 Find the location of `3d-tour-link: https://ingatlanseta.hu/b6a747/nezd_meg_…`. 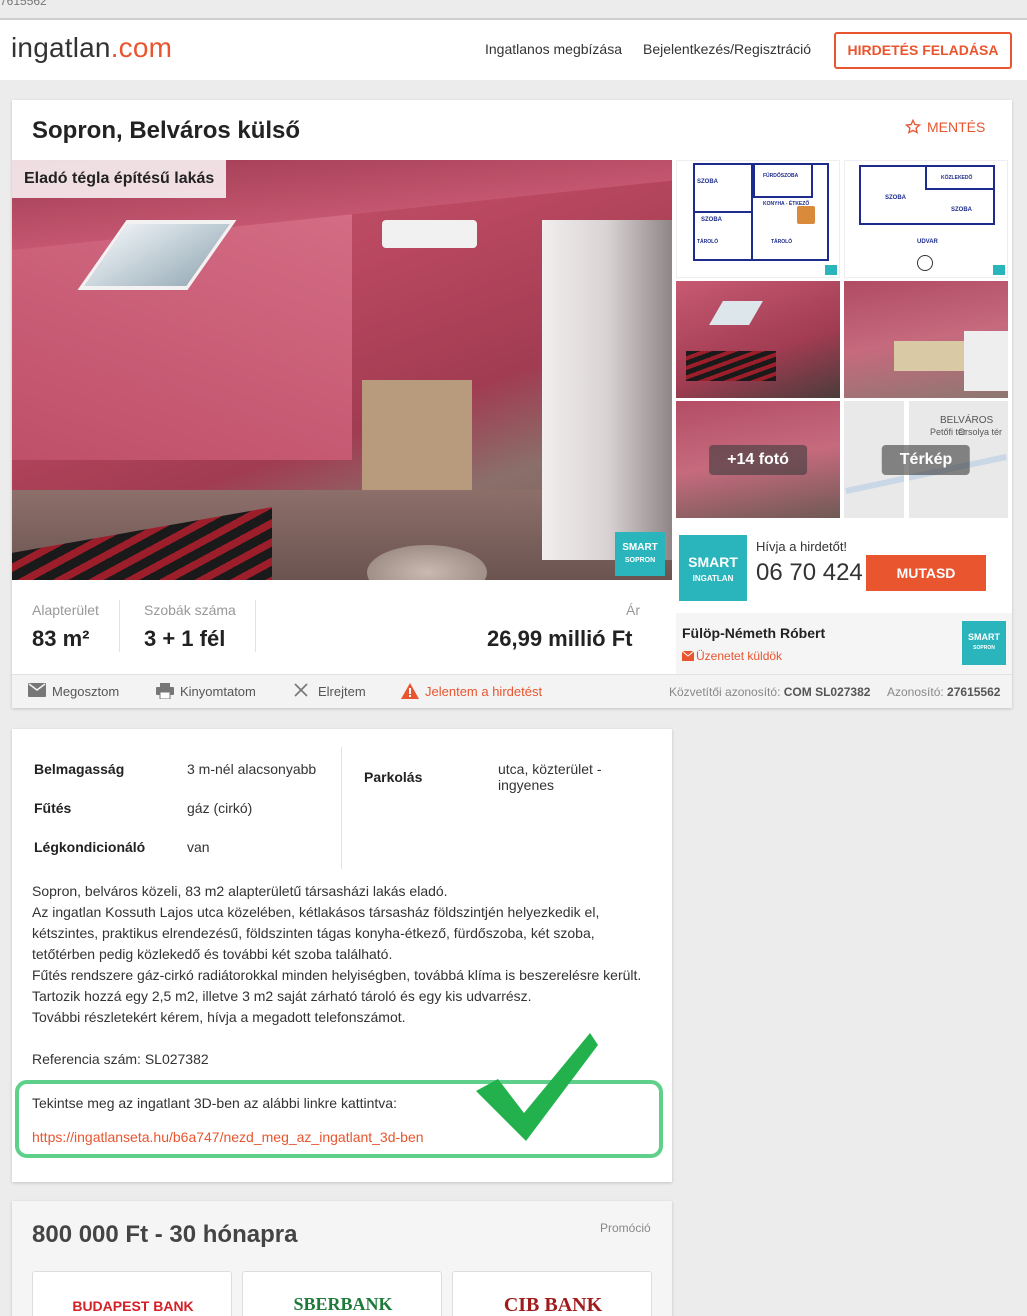

3d-tour-link: https://ingatlanseta.hu/b6a747/nezd_meg_… is located at coordinates (228, 1137).